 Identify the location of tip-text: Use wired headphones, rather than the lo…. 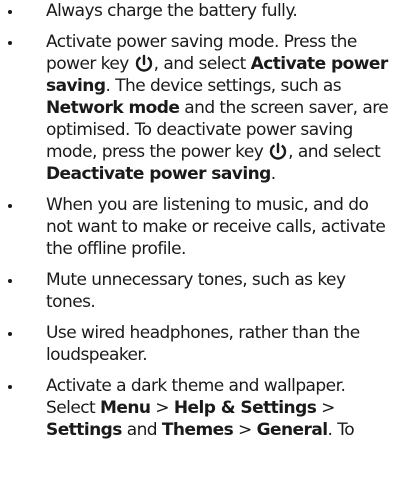
(203, 344).